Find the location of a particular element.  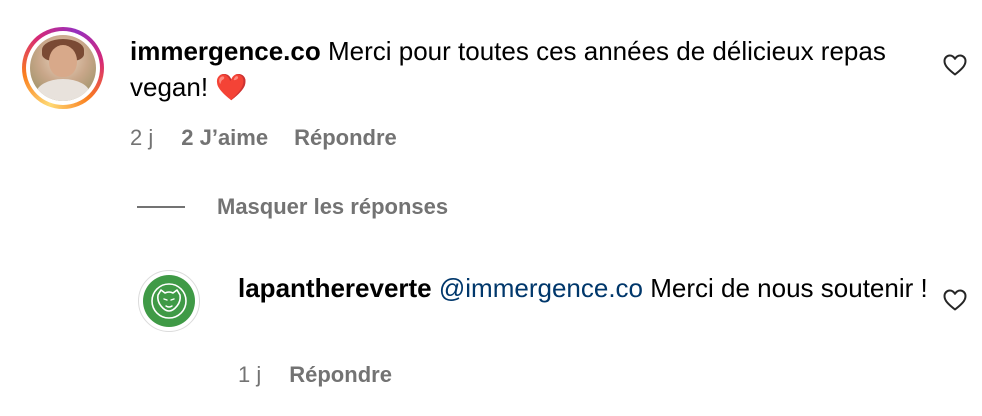

reply-username: lapanthereverte is located at coordinates (335, 288).